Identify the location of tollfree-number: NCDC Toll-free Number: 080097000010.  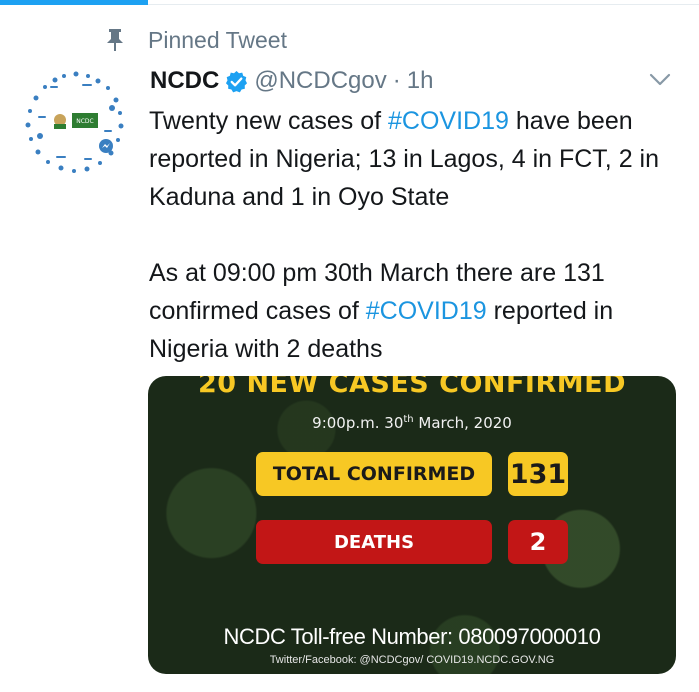
(412, 636).